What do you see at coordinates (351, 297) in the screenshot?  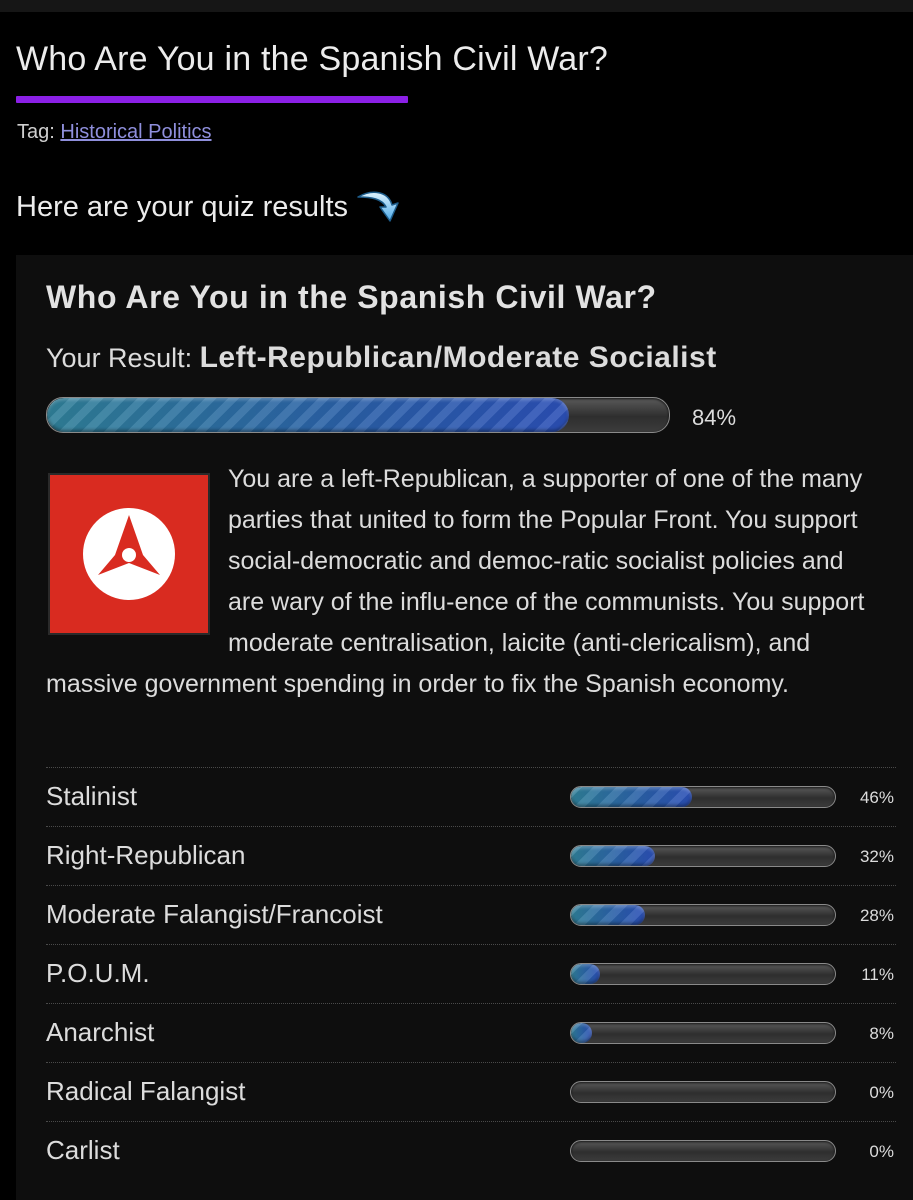 I see `result-card-title: Who Are You in the Spanish Civil War?` at bounding box center [351, 297].